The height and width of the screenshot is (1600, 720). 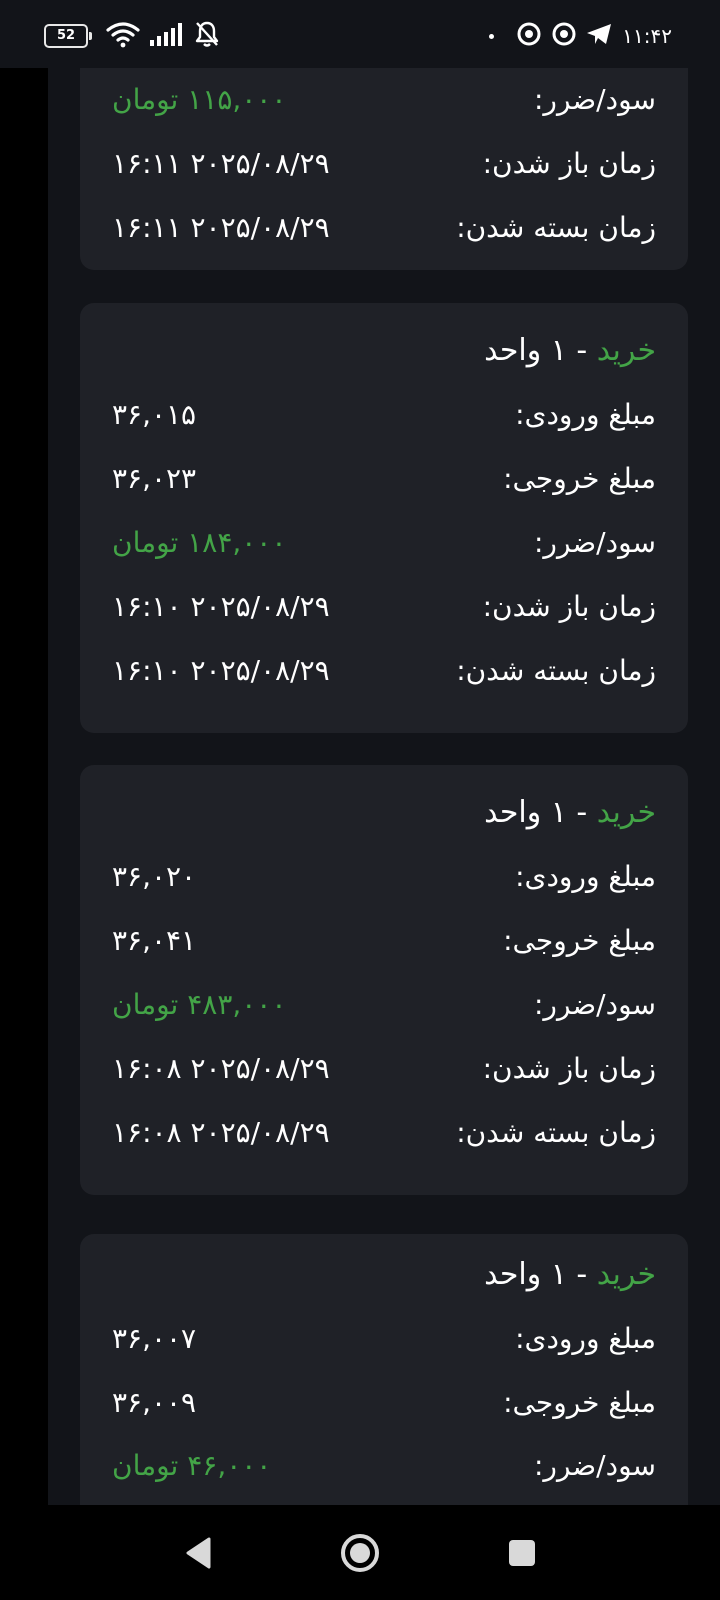 I want to click on profit-loss-row: سود/ضرر: ۱۸۴,۰۰۰ تومان, so click(x=384, y=543).